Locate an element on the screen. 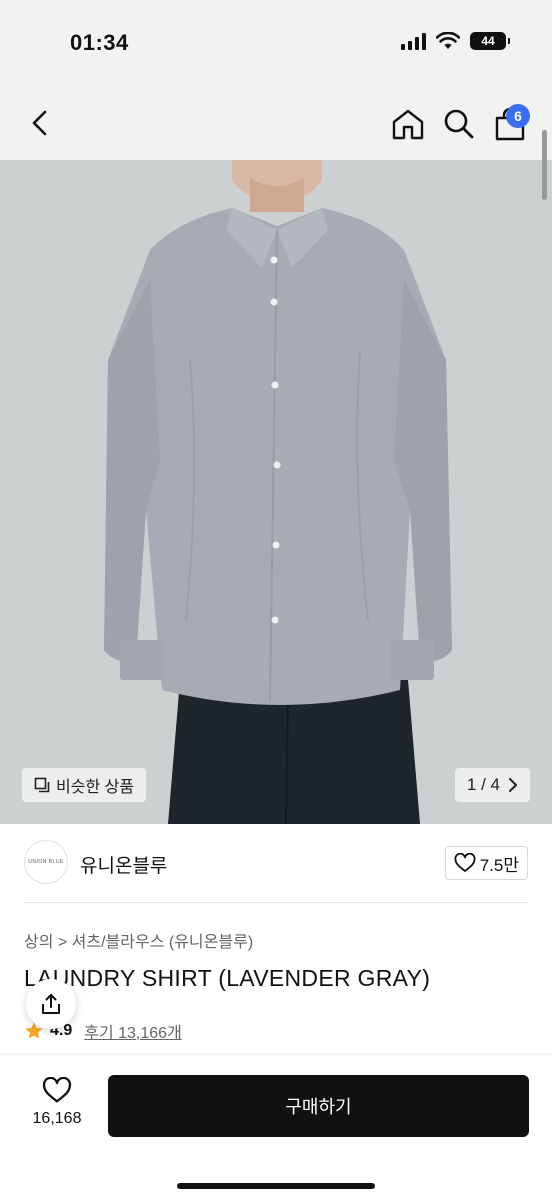 This screenshot has width=552, height=1200. wifi-icon is located at coordinates (448, 40).